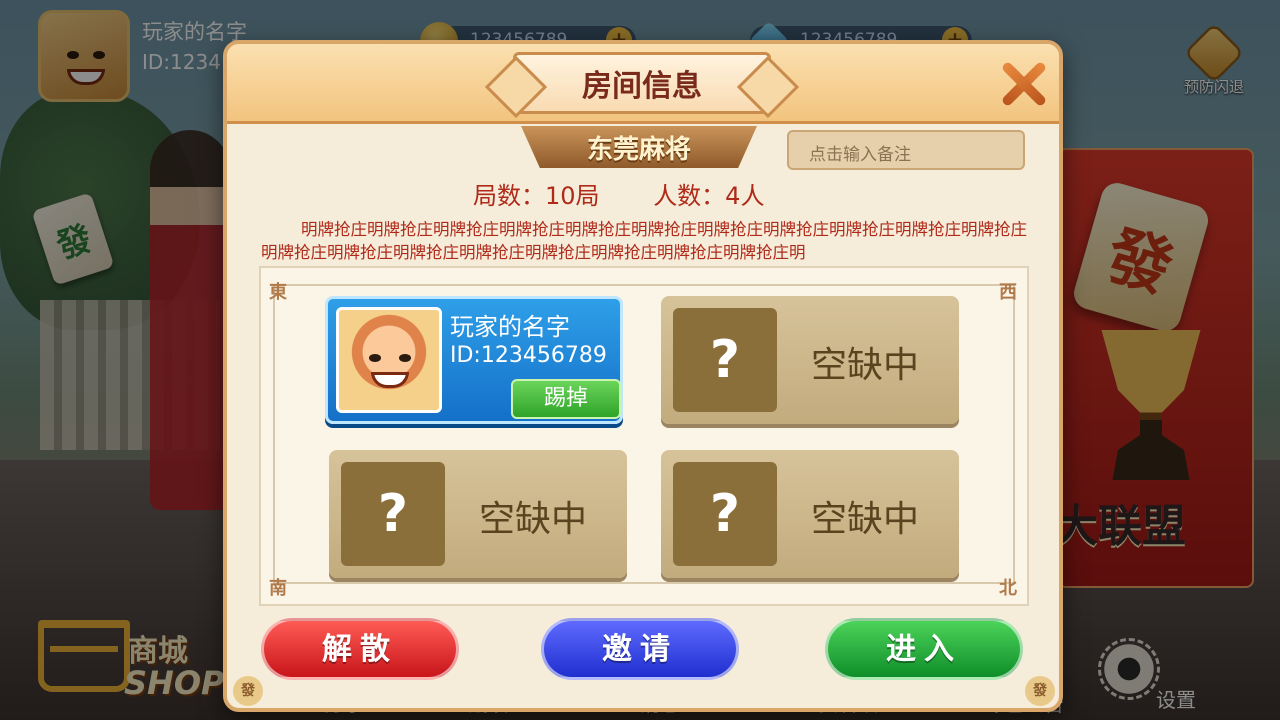  I want to click on title-plate: 房间信息, so click(642, 83).